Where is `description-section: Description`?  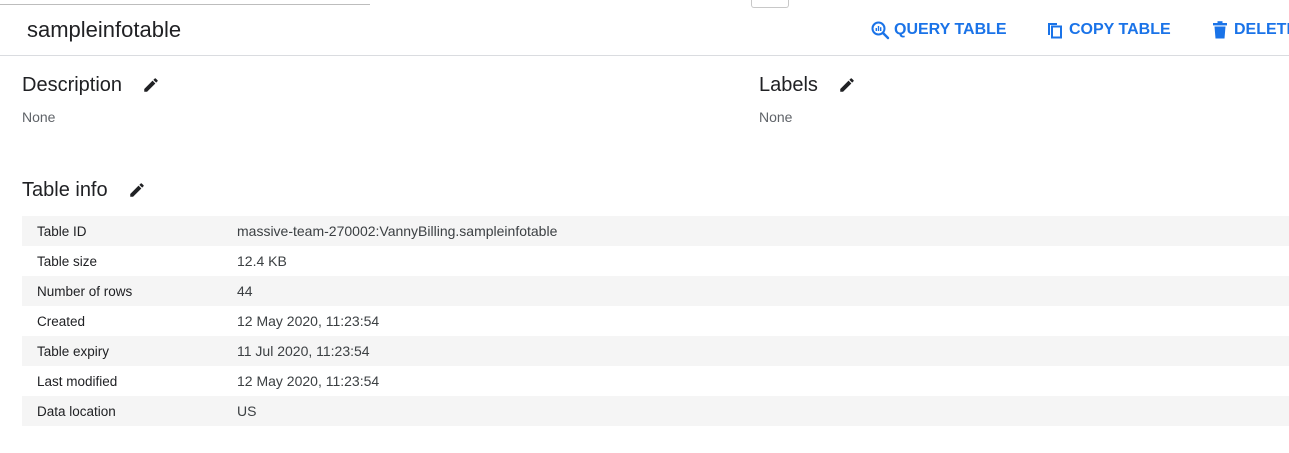
description-section: Description is located at coordinates (91, 85).